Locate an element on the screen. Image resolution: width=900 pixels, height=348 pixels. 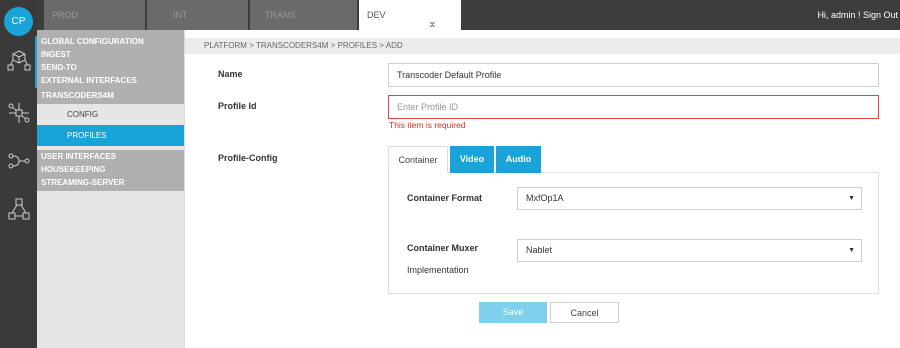
profile-id-label: Profile Id is located at coordinates (237, 106).